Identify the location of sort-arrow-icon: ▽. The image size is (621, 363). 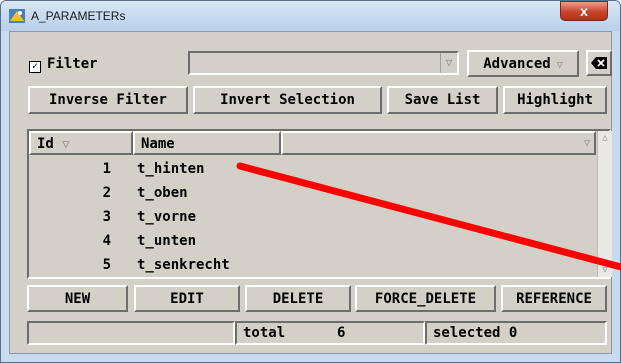
(66, 144).